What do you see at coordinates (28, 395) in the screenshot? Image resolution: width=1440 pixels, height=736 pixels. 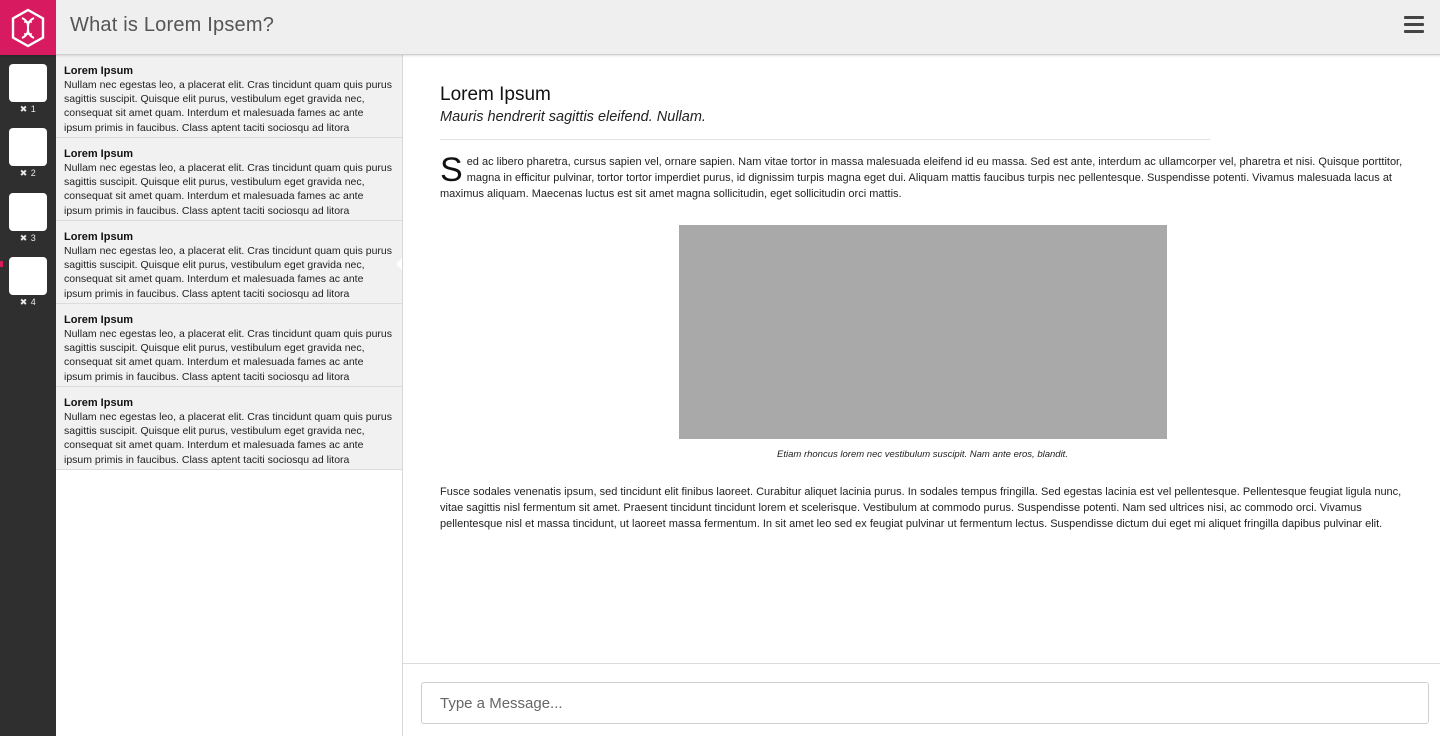 I see `left-rail: ✖ 1 ✖ 2 ✖ 3 ✖ 4` at bounding box center [28, 395].